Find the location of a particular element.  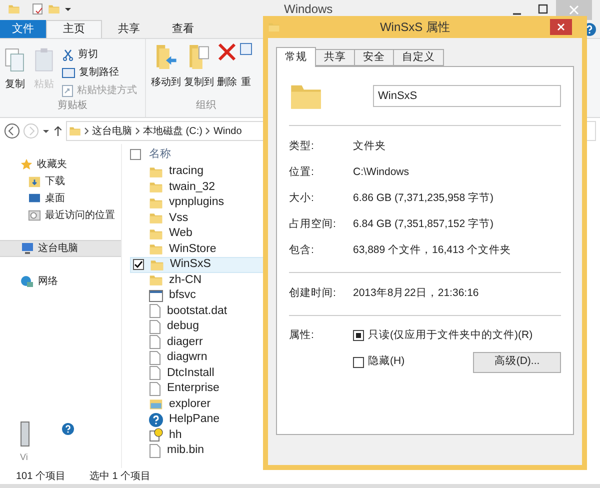

property-label: 大小: is located at coordinates (302, 198).